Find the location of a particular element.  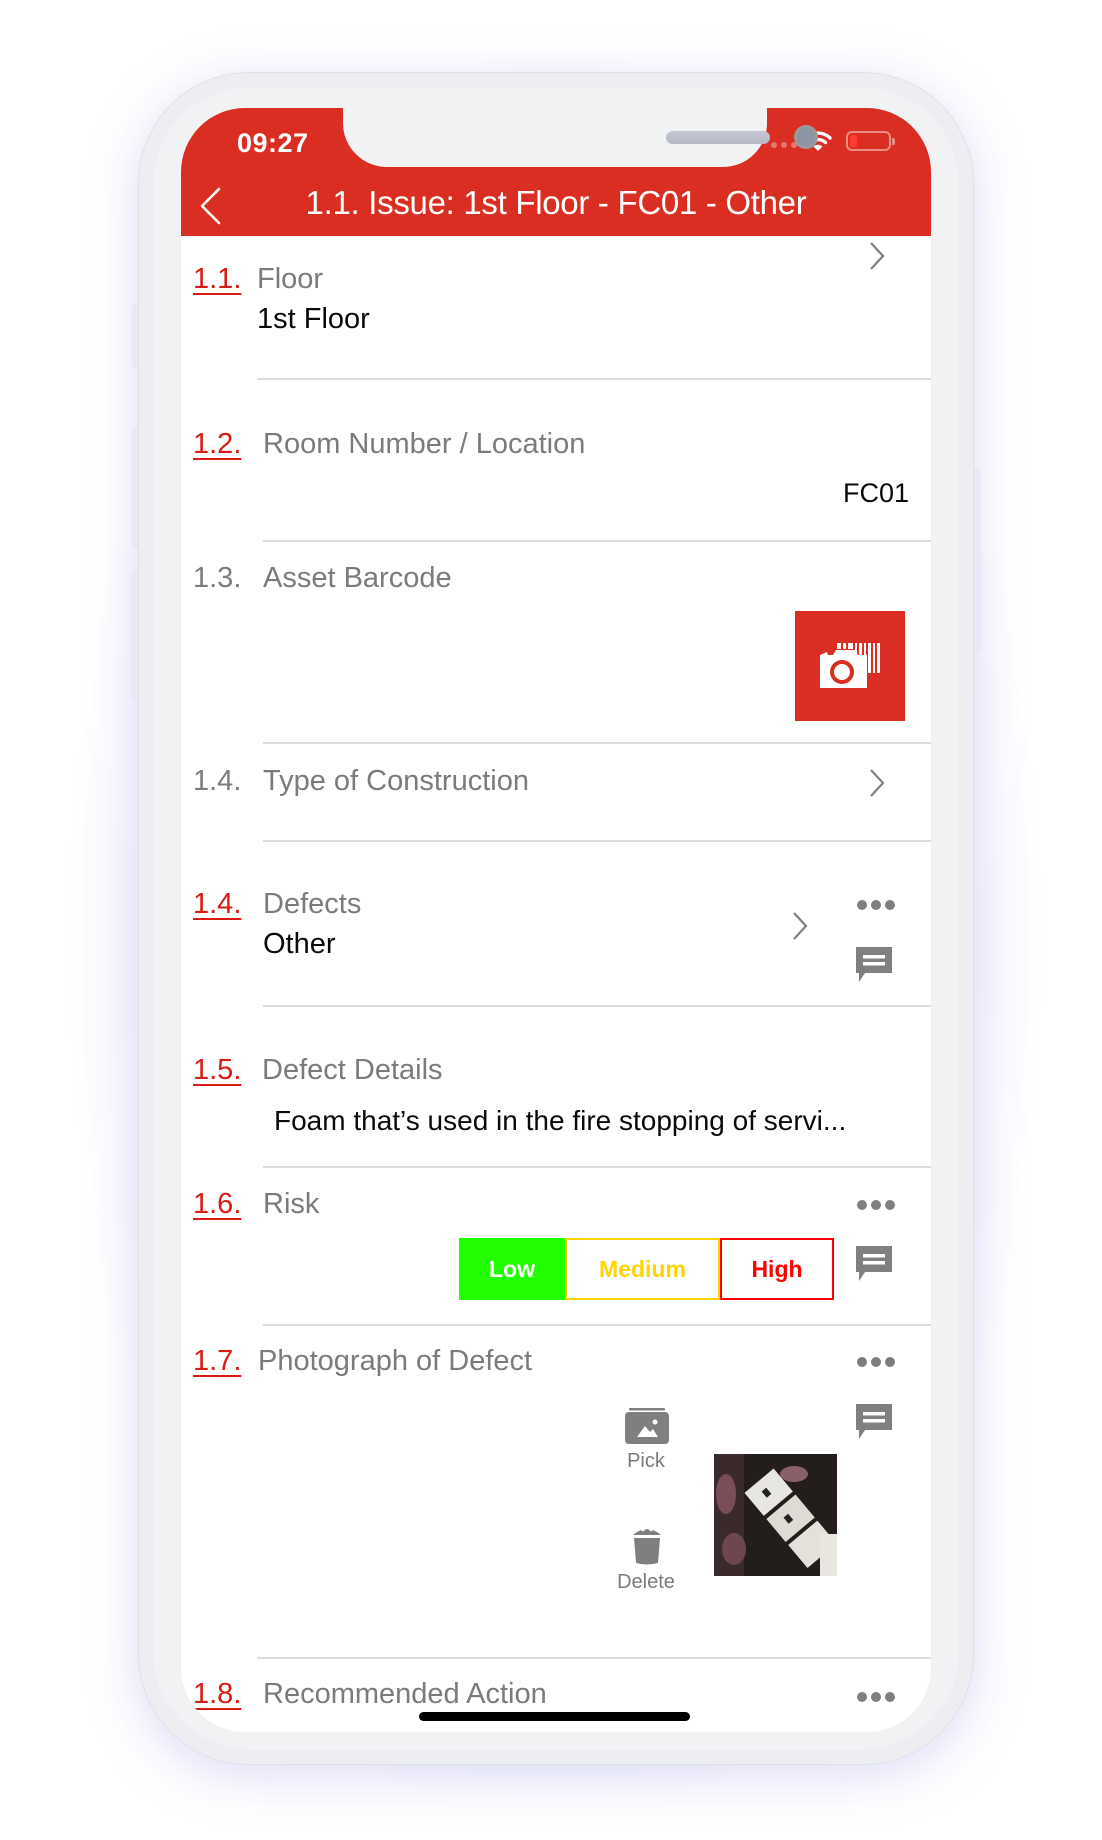

row-label: Risk is located at coordinates (291, 1204).